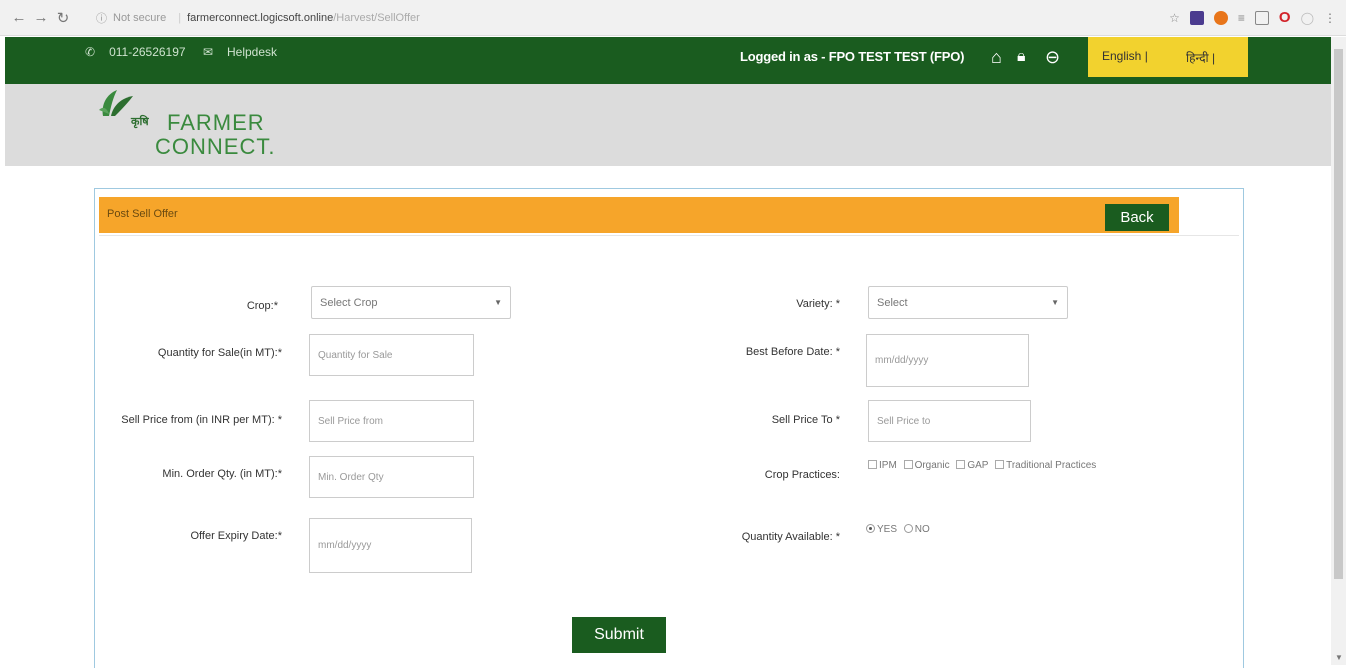  Describe the element at coordinates (668, 125) in the screenshot. I see `site-header: कृषि FARMER CONNECT.` at that location.